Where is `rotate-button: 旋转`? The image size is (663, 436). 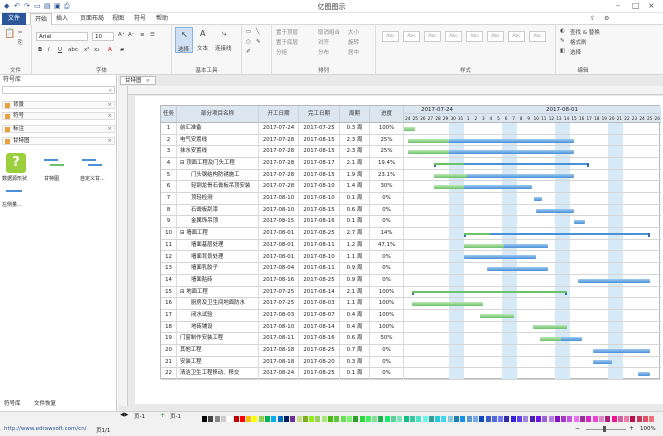 rotate-button: 旋转 is located at coordinates (353, 42).